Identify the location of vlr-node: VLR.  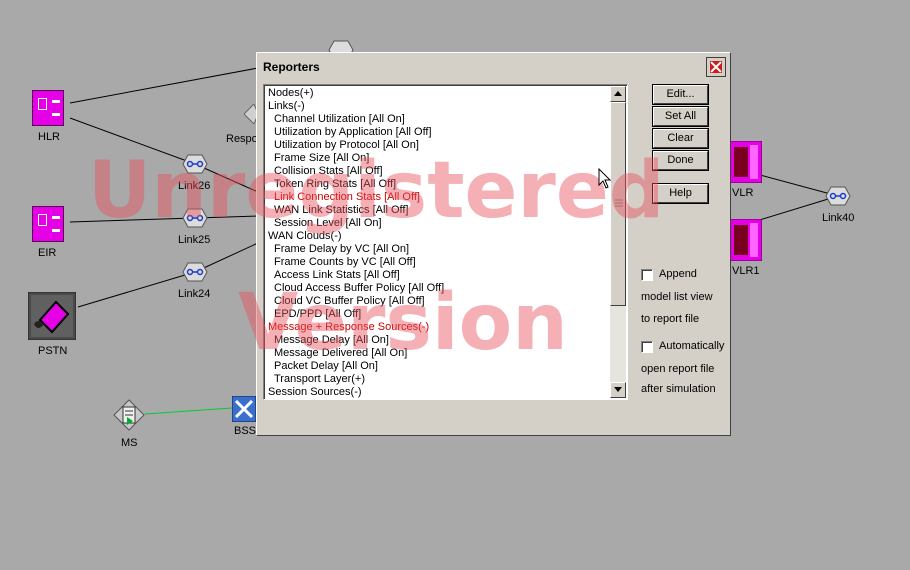
(746, 169).